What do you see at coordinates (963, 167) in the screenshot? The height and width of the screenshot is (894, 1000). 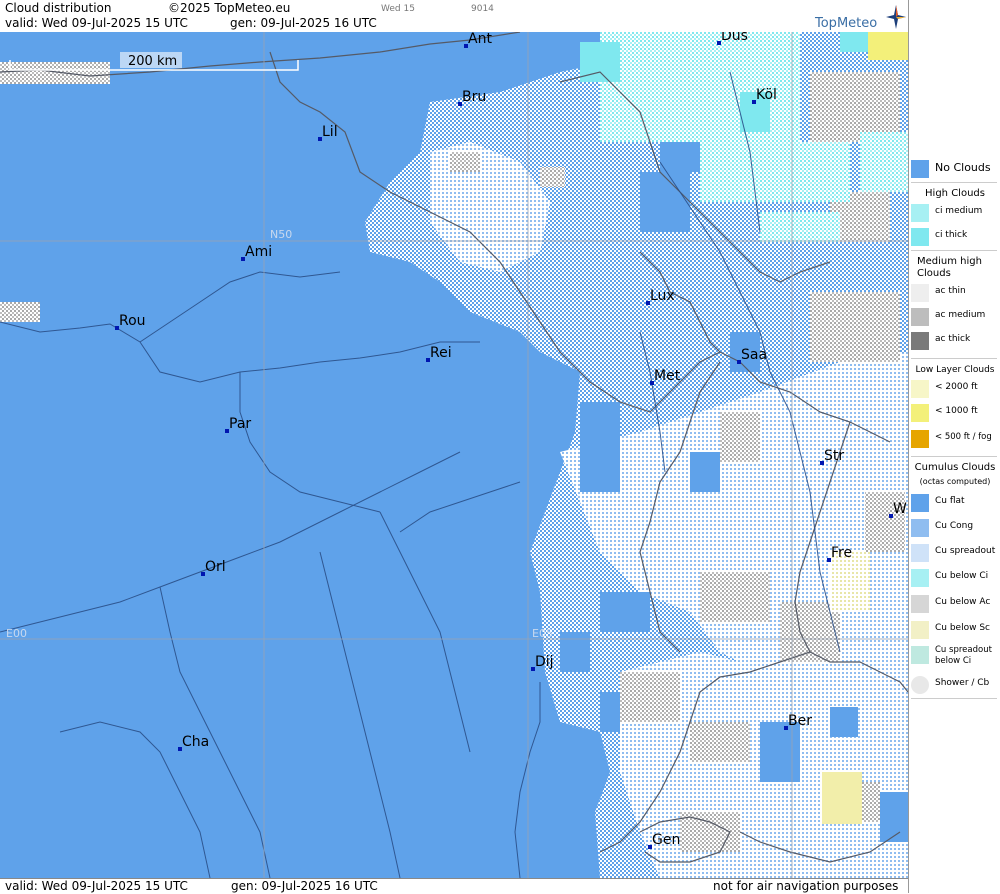 I see `legend-label: No Clouds` at bounding box center [963, 167].